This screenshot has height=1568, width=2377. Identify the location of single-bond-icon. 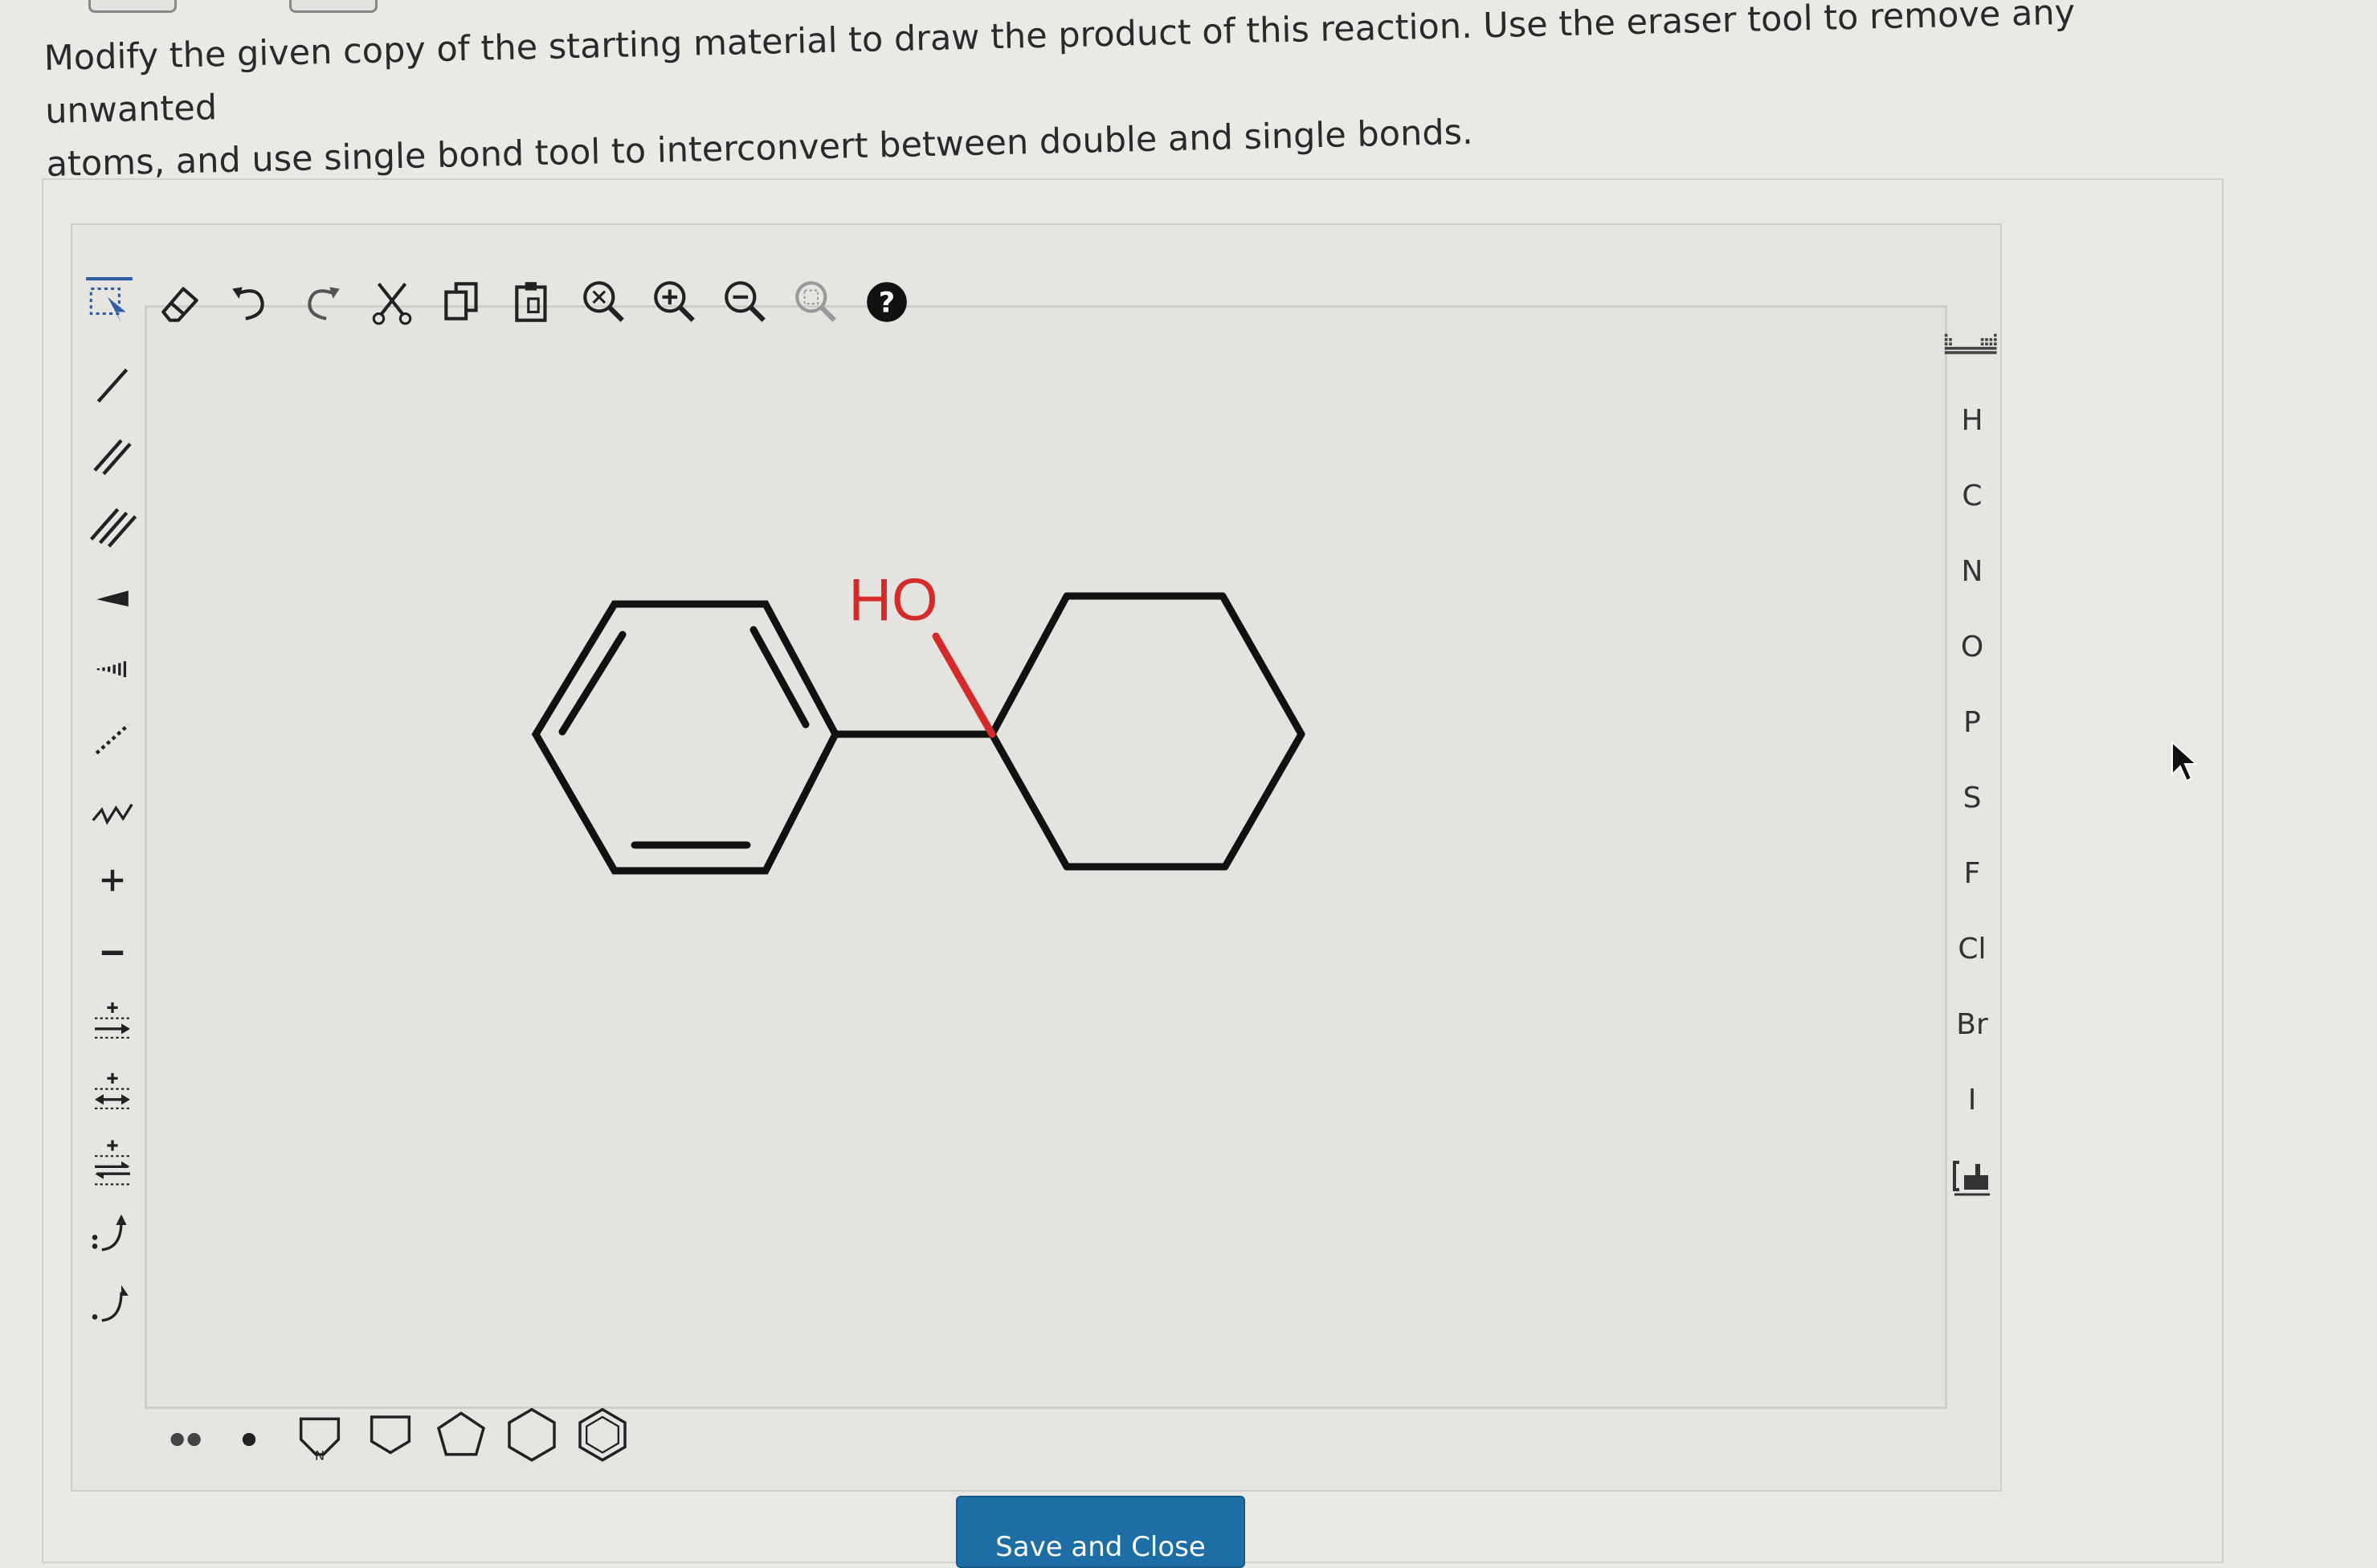
(112, 385).